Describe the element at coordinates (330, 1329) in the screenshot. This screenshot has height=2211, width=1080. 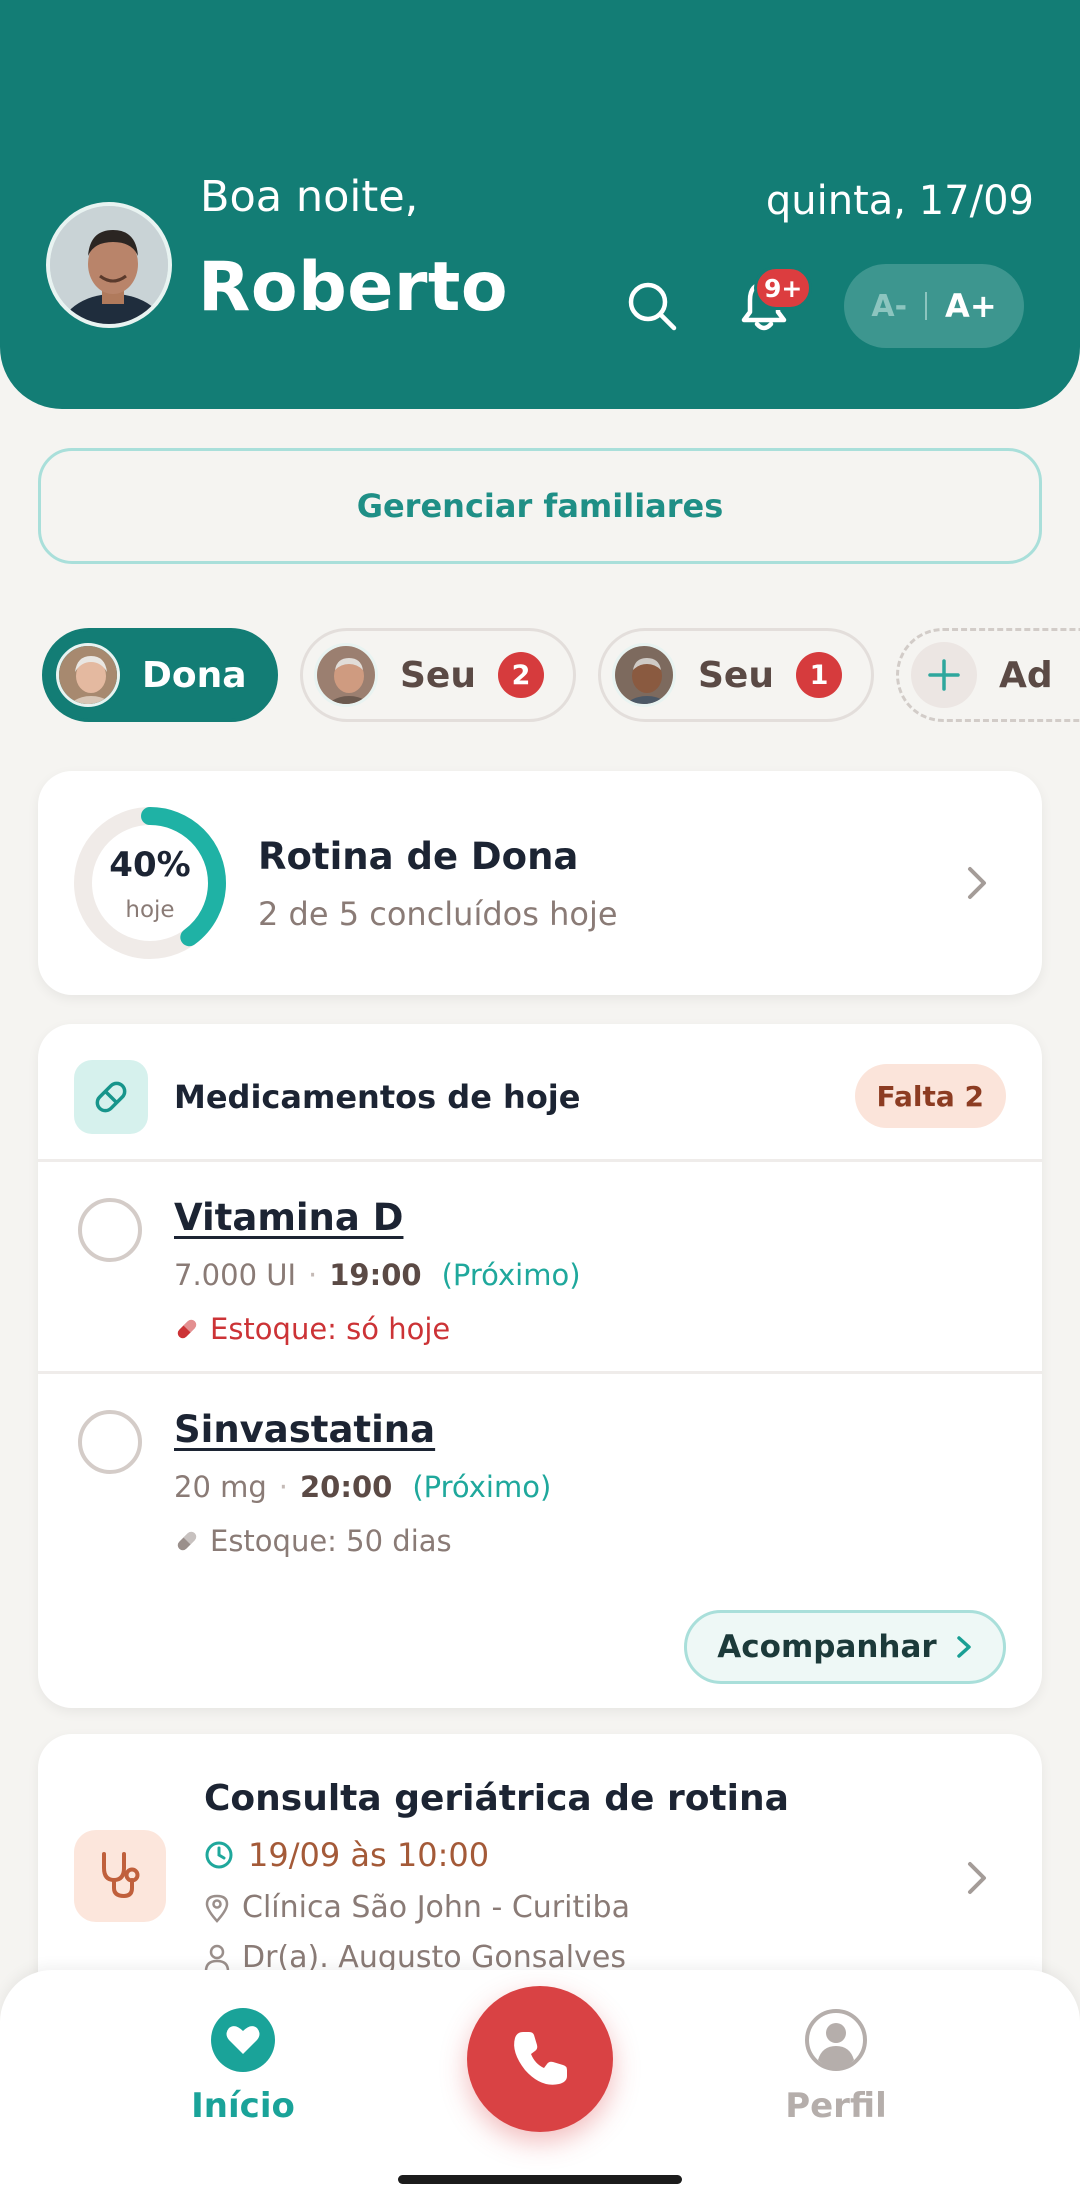
I see `medication-stock-text: Estoque: só hoje` at that location.